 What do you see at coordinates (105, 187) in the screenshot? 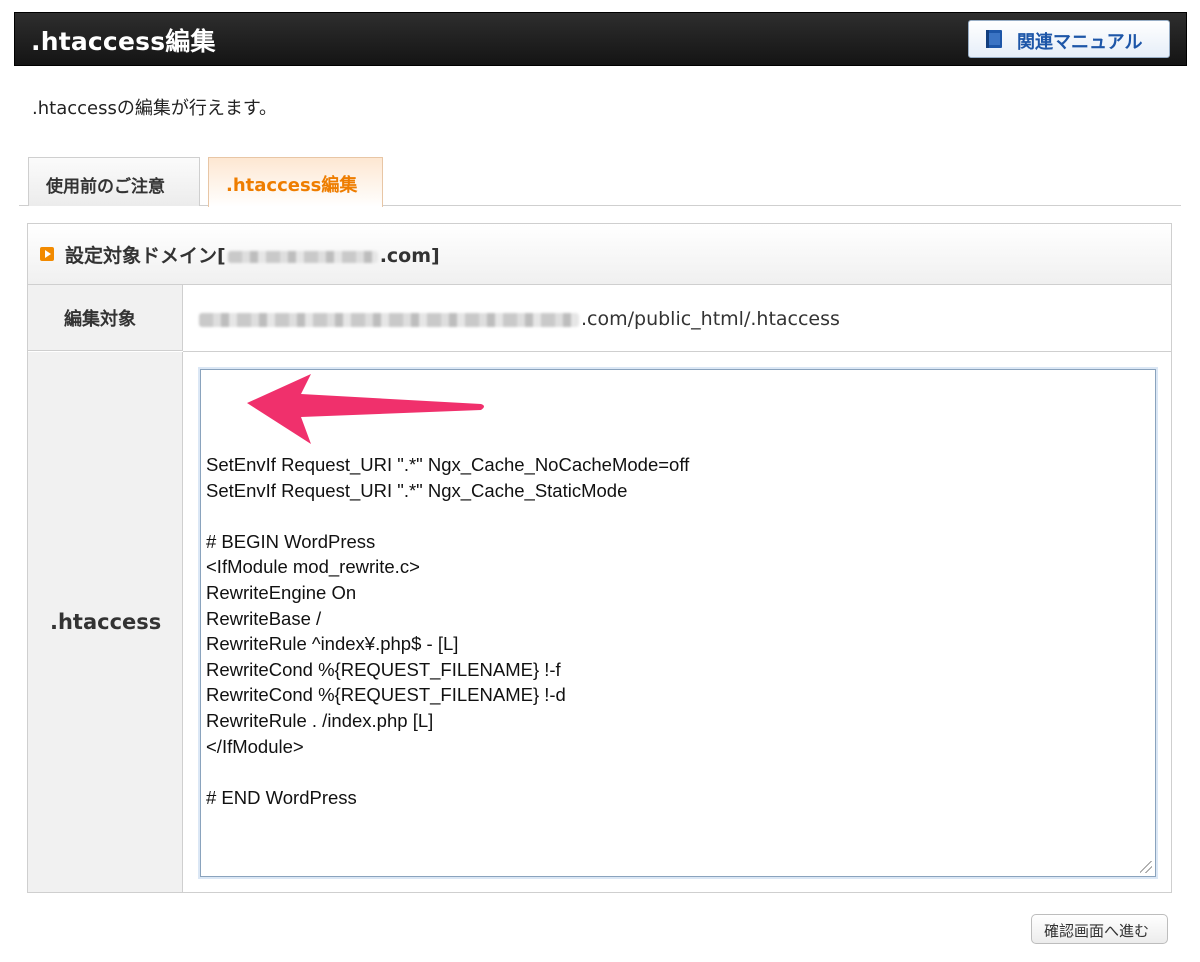
I see `tab-precautions-label: 使用前のご注意` at bounding box center [105, 187].